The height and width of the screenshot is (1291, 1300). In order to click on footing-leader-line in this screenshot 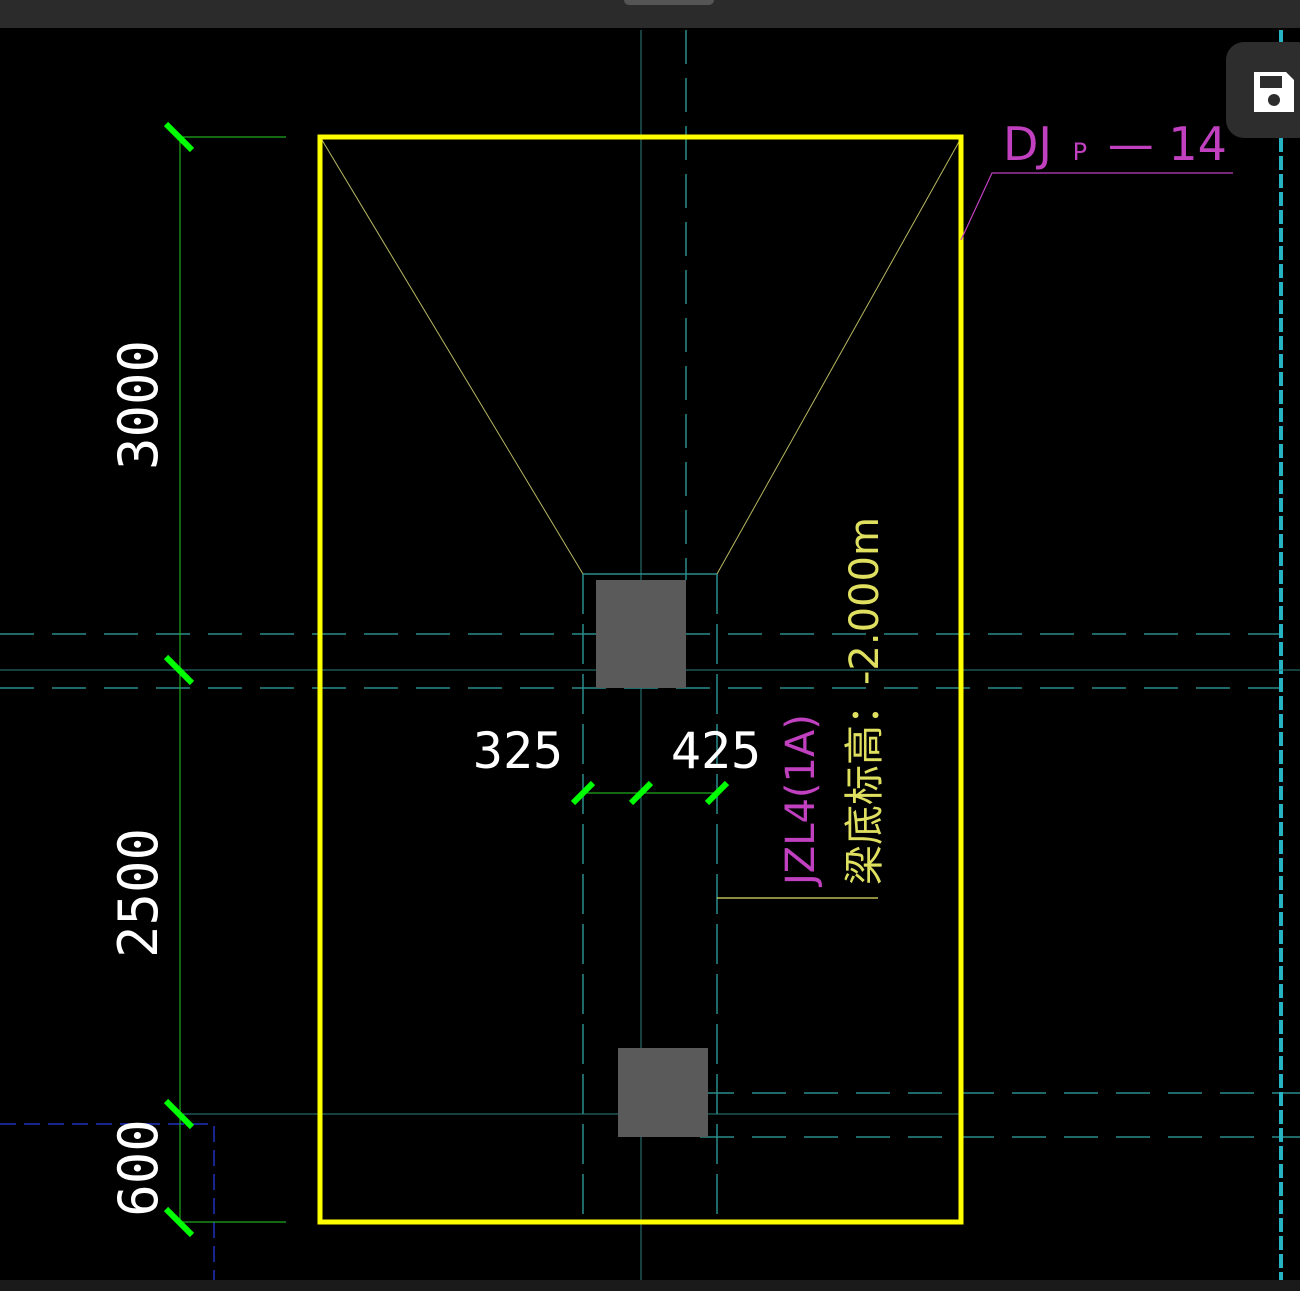, I will do `click(1096, 206)`.